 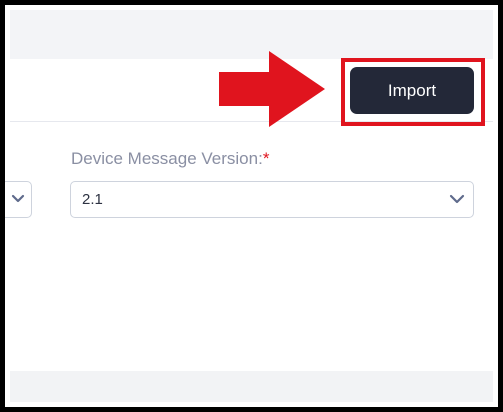 I want to click on device-message-version-label-text: Device Message Version:, so click(x=167, y=158).